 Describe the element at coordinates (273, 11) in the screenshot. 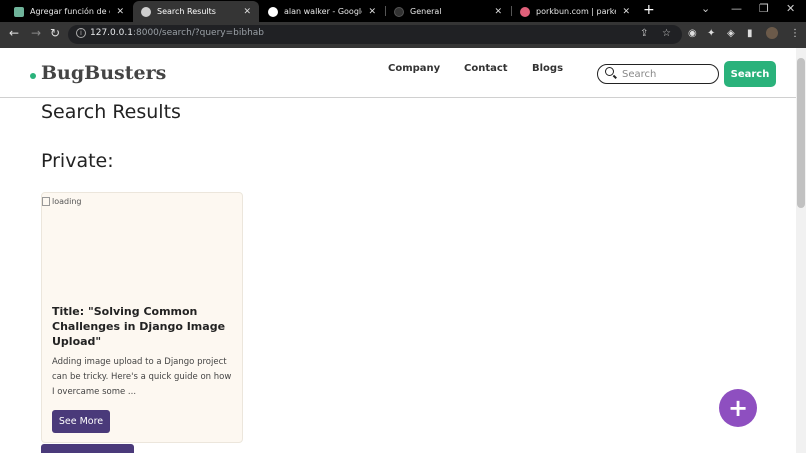

I see `google-favicon-icon` at that location.